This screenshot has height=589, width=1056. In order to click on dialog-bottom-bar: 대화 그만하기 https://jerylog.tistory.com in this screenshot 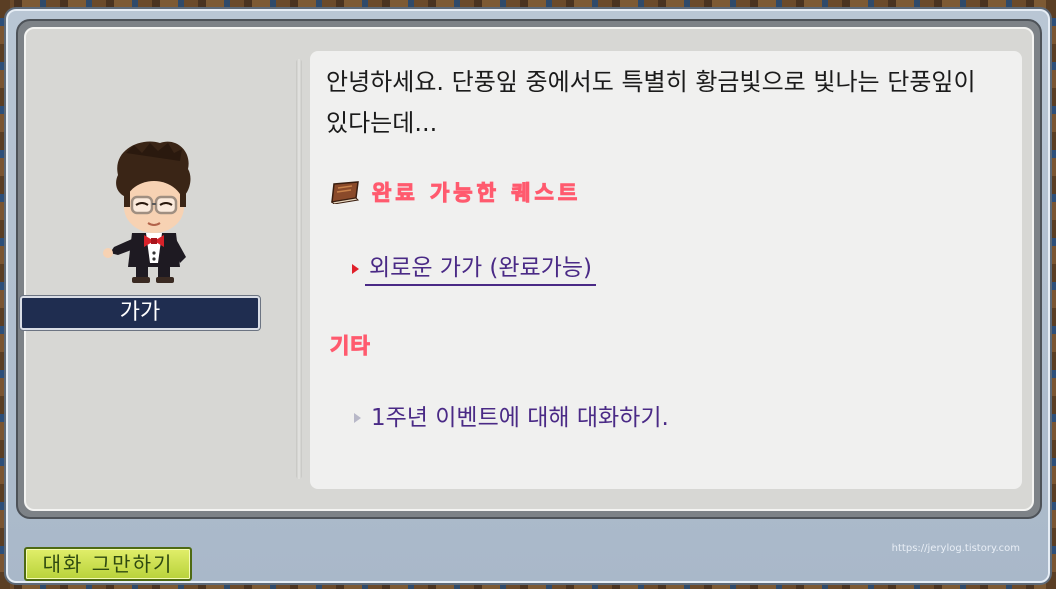, I will do `click(533, 557)`.